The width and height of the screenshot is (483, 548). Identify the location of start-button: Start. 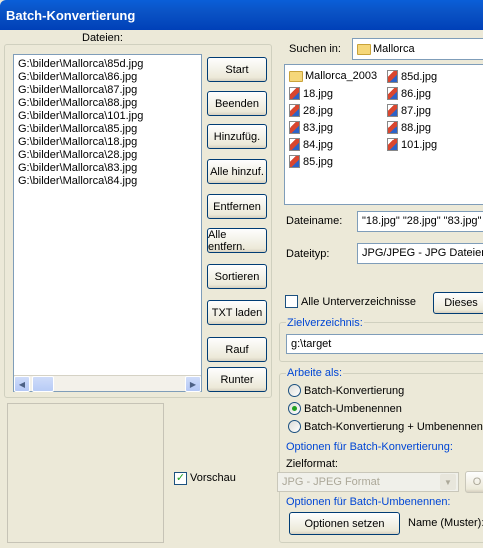
(237, 69).